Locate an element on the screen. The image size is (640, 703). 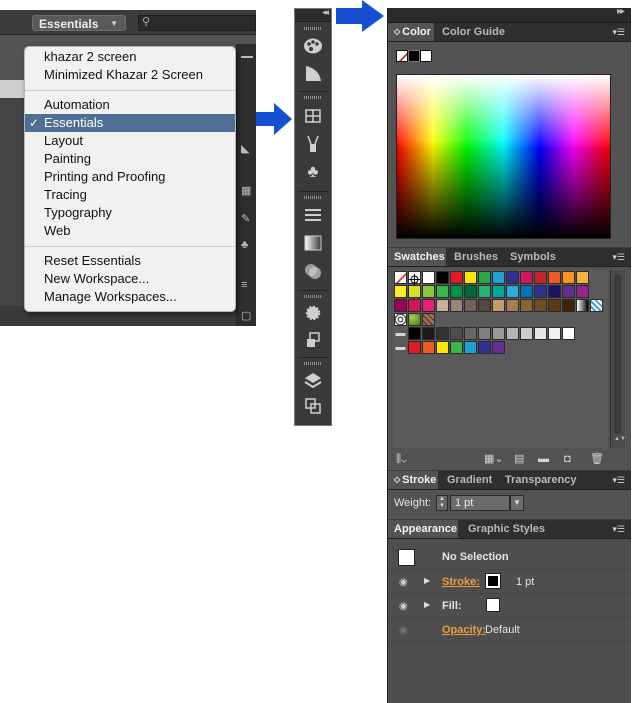
menu-item-automation: Automation is located at coordinates (130, 105).